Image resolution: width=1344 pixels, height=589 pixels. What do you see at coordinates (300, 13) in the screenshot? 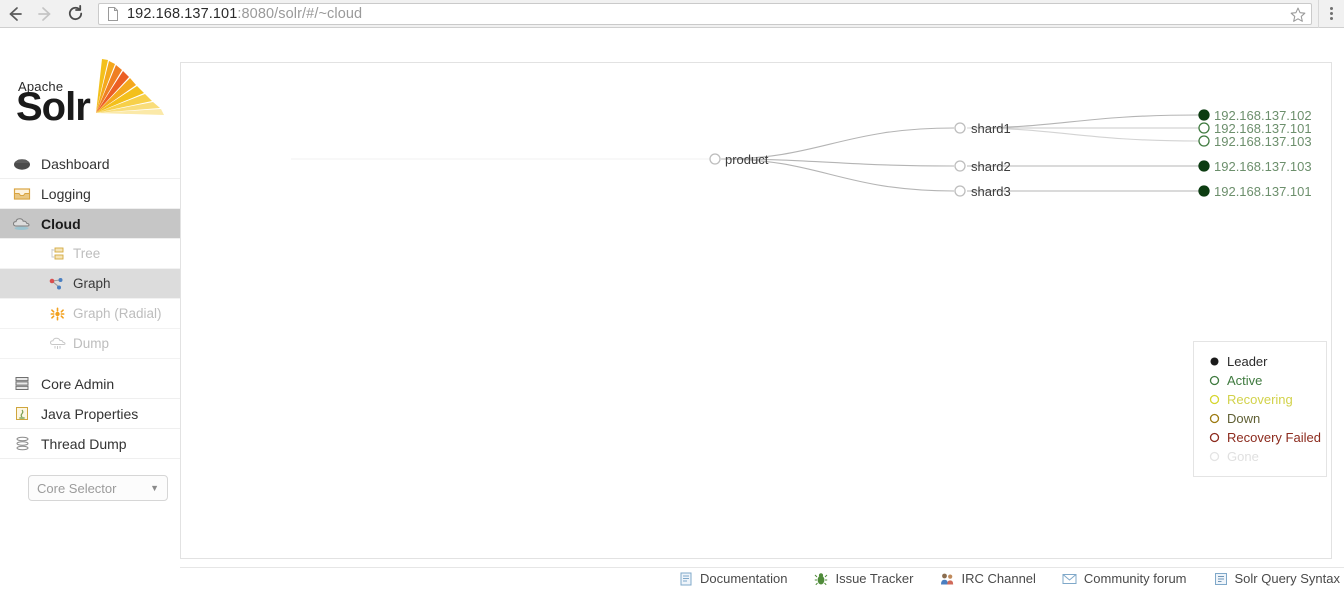
I see `url-path: :8080/solr/#/~cloud` at bounding box center [300, 13].